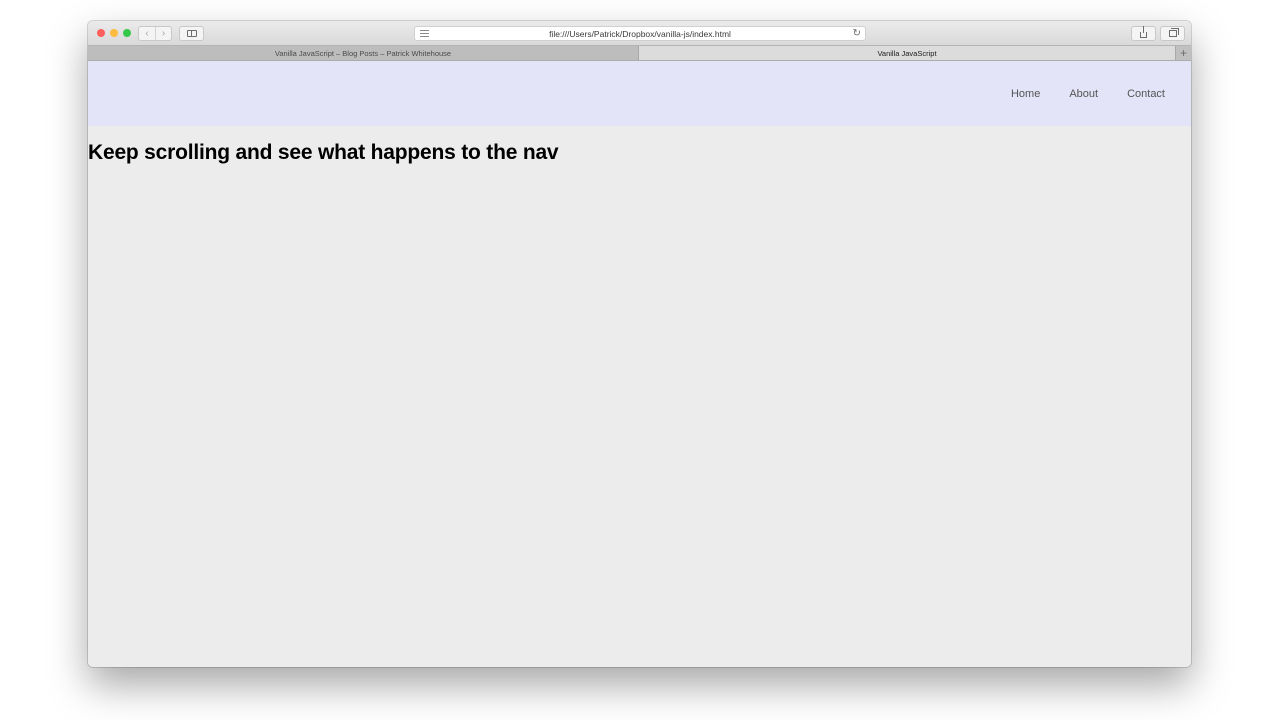 This screenshot has width=1280, height=720. I want to click on maximize-window-button, so click(127, 33).